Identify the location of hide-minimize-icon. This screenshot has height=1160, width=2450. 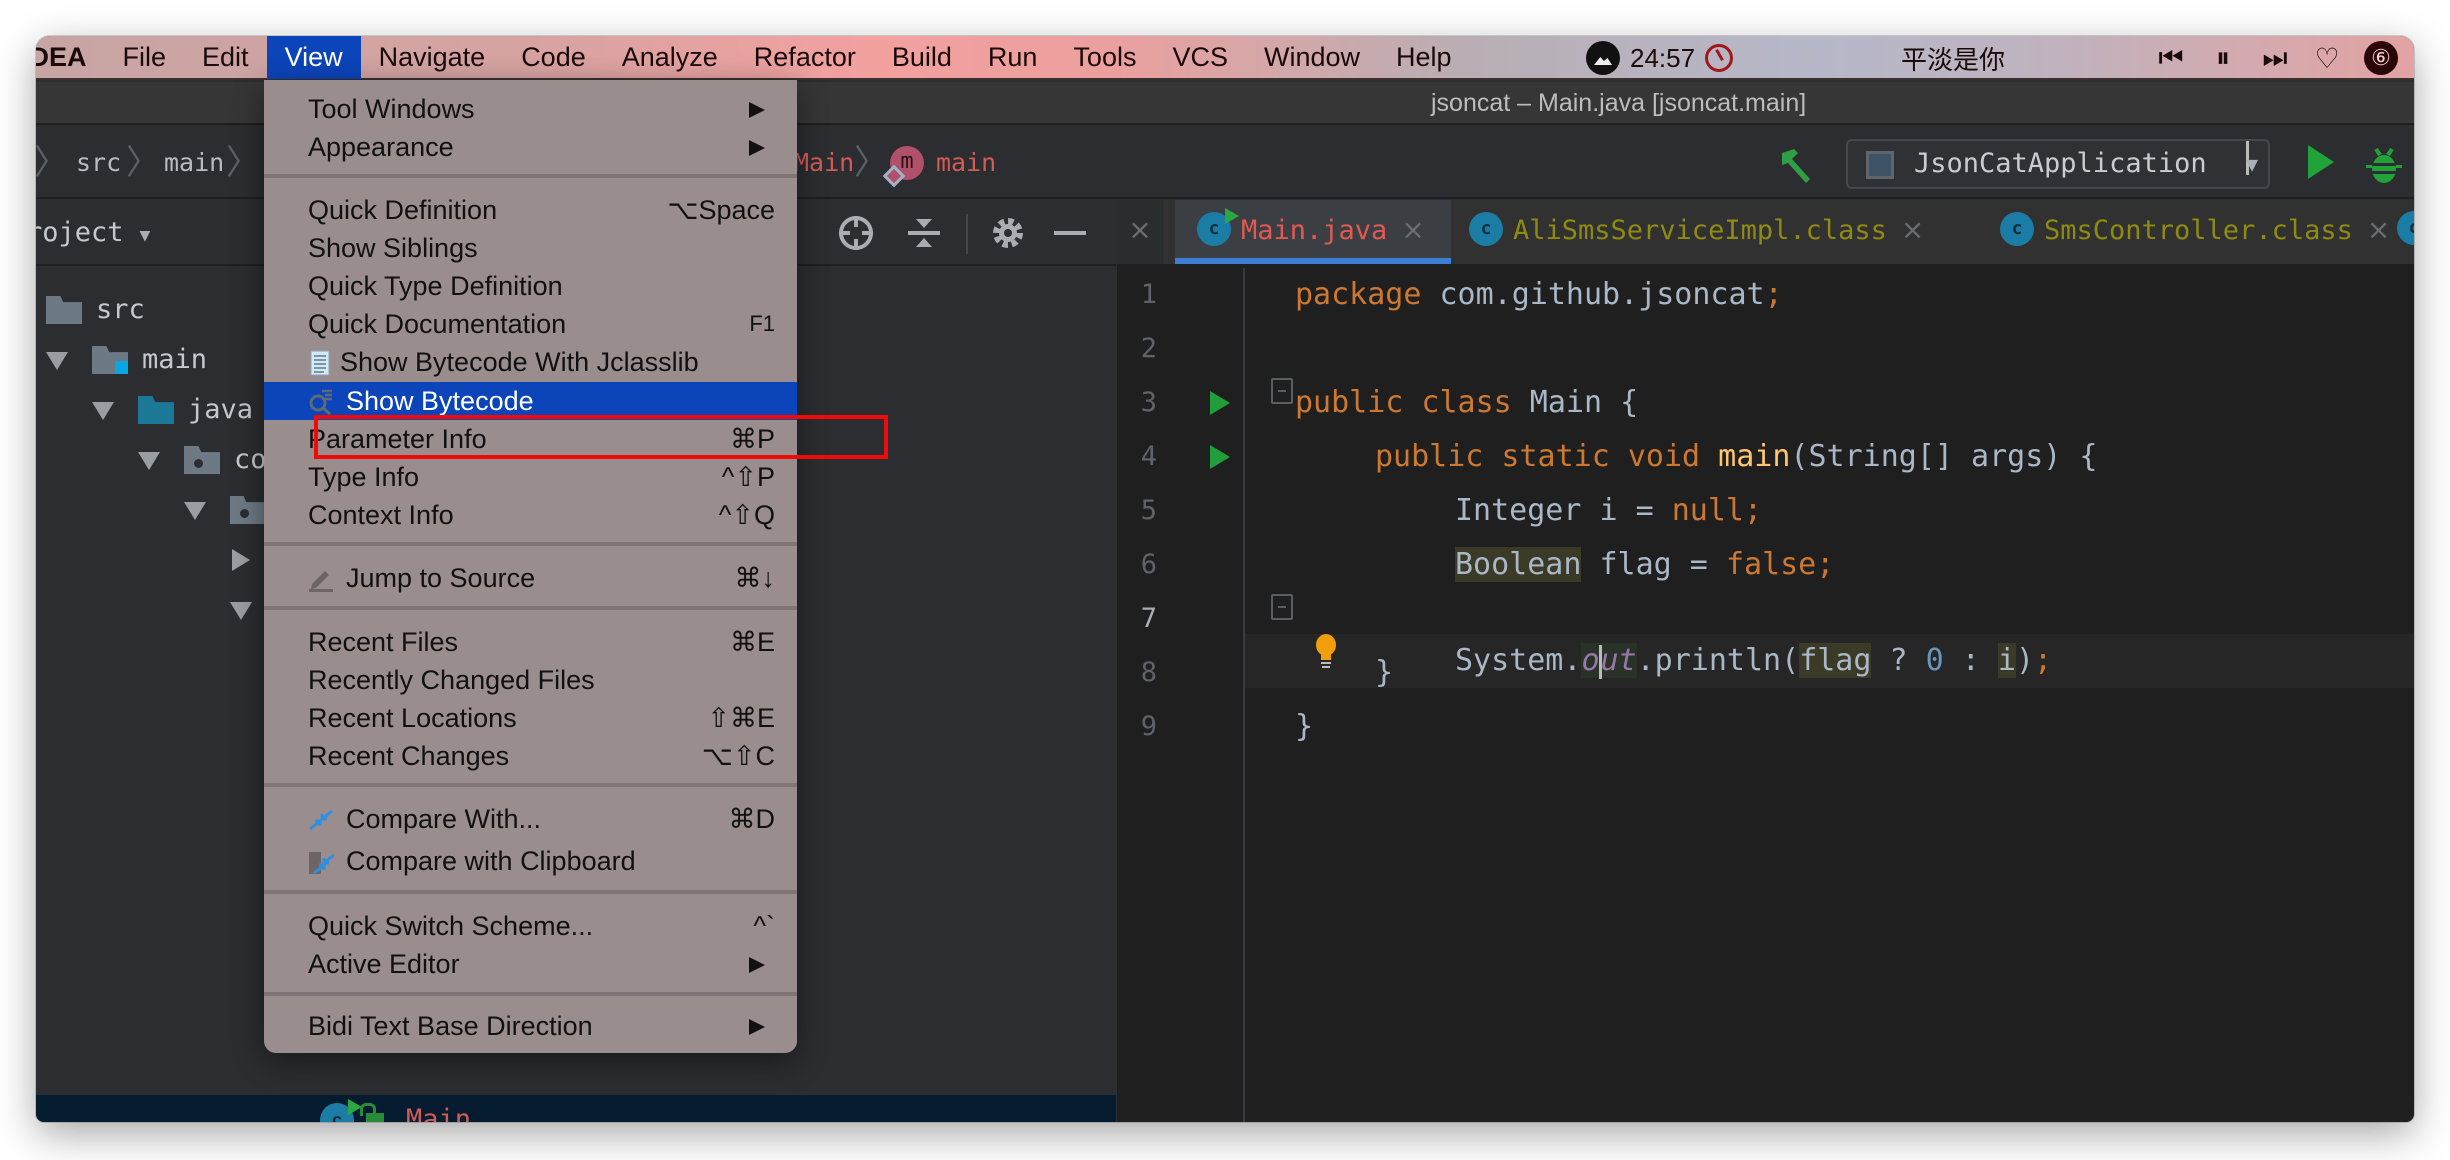
(1070, 233).